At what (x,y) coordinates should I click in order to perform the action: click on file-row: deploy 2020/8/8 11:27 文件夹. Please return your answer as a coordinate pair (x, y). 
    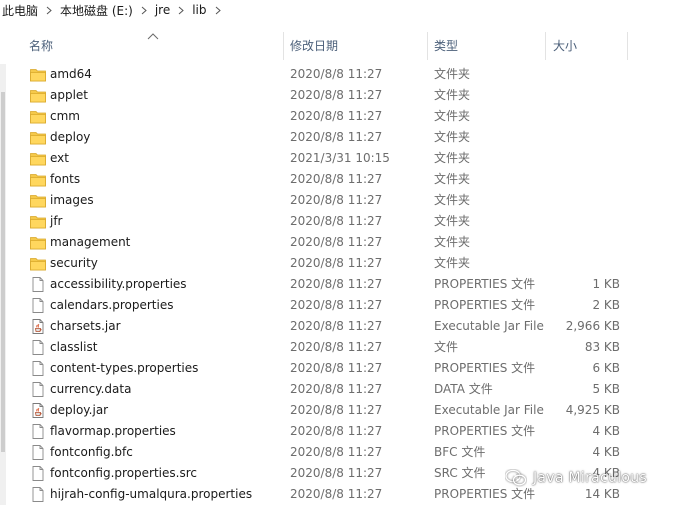
    Looking at the image, I should click on (343, 137).